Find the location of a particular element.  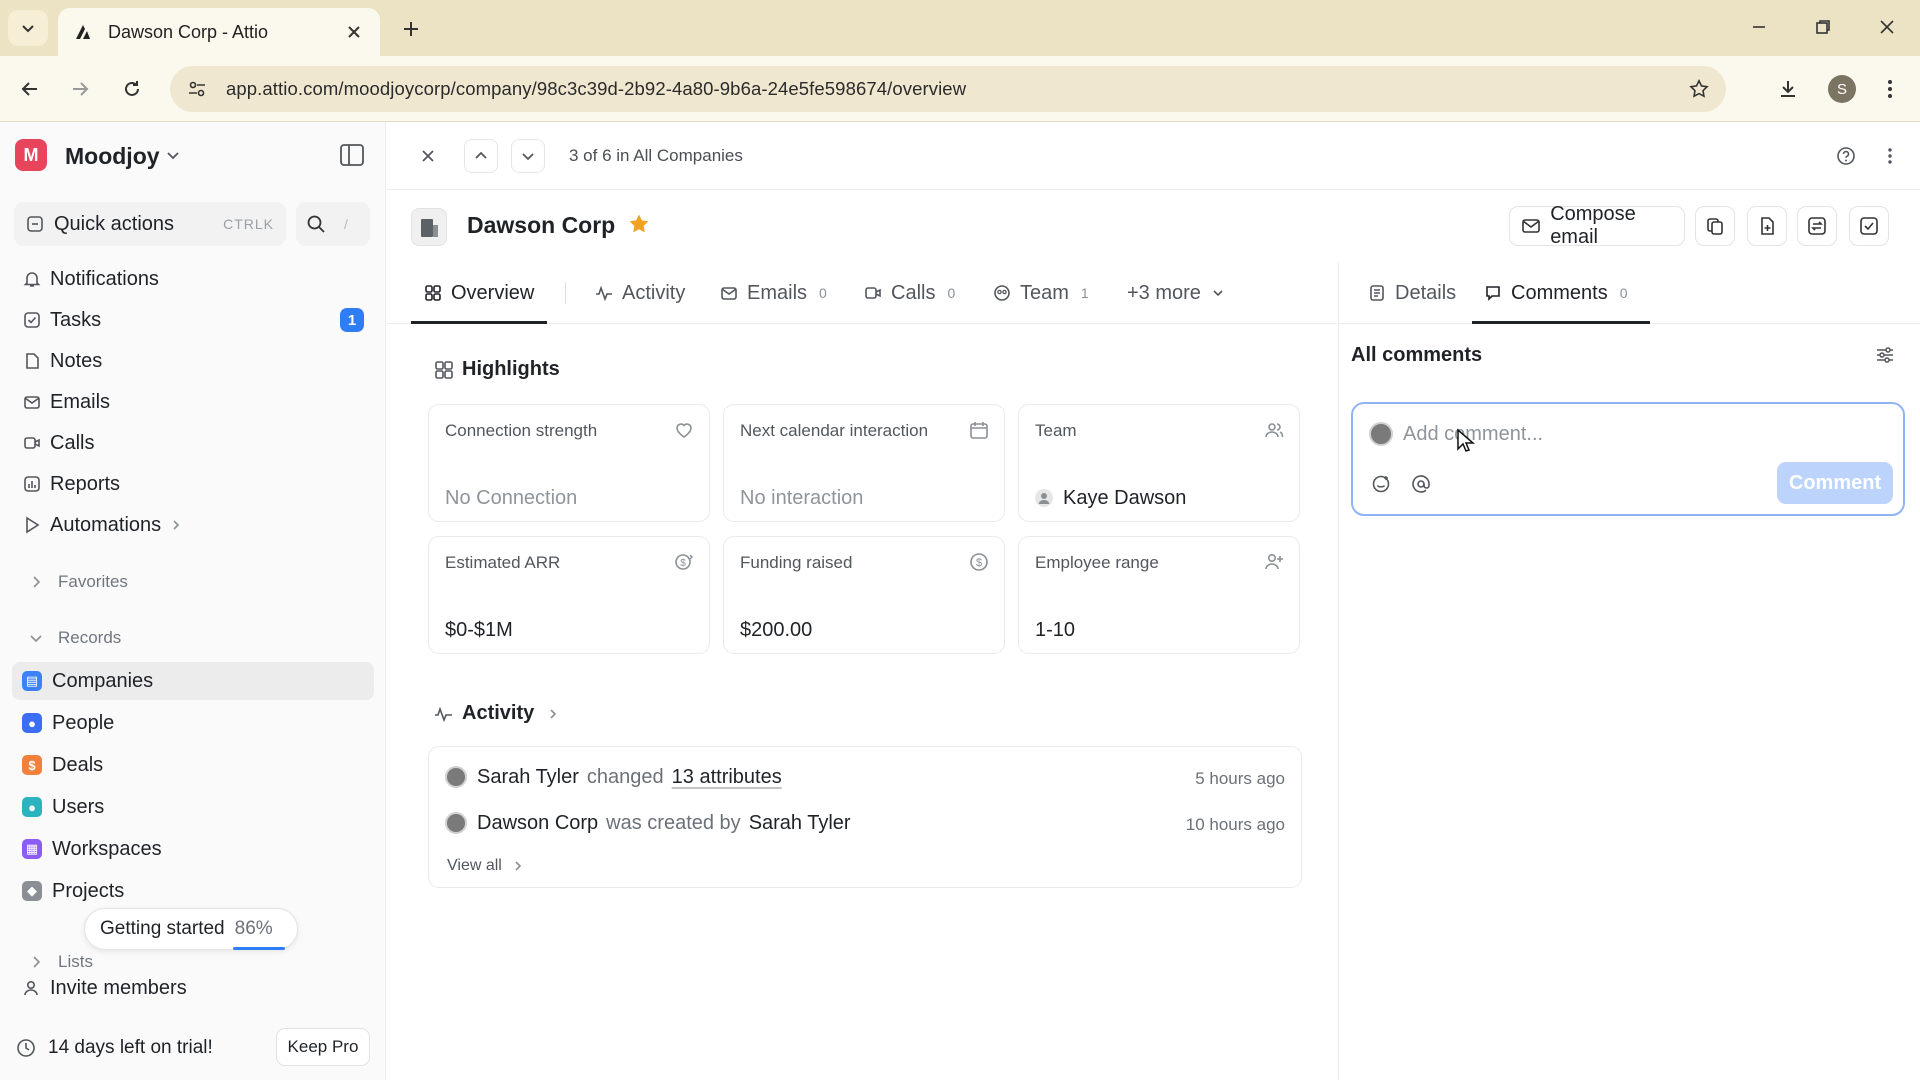

company-logo-icon is located at coordinates (429, 227).